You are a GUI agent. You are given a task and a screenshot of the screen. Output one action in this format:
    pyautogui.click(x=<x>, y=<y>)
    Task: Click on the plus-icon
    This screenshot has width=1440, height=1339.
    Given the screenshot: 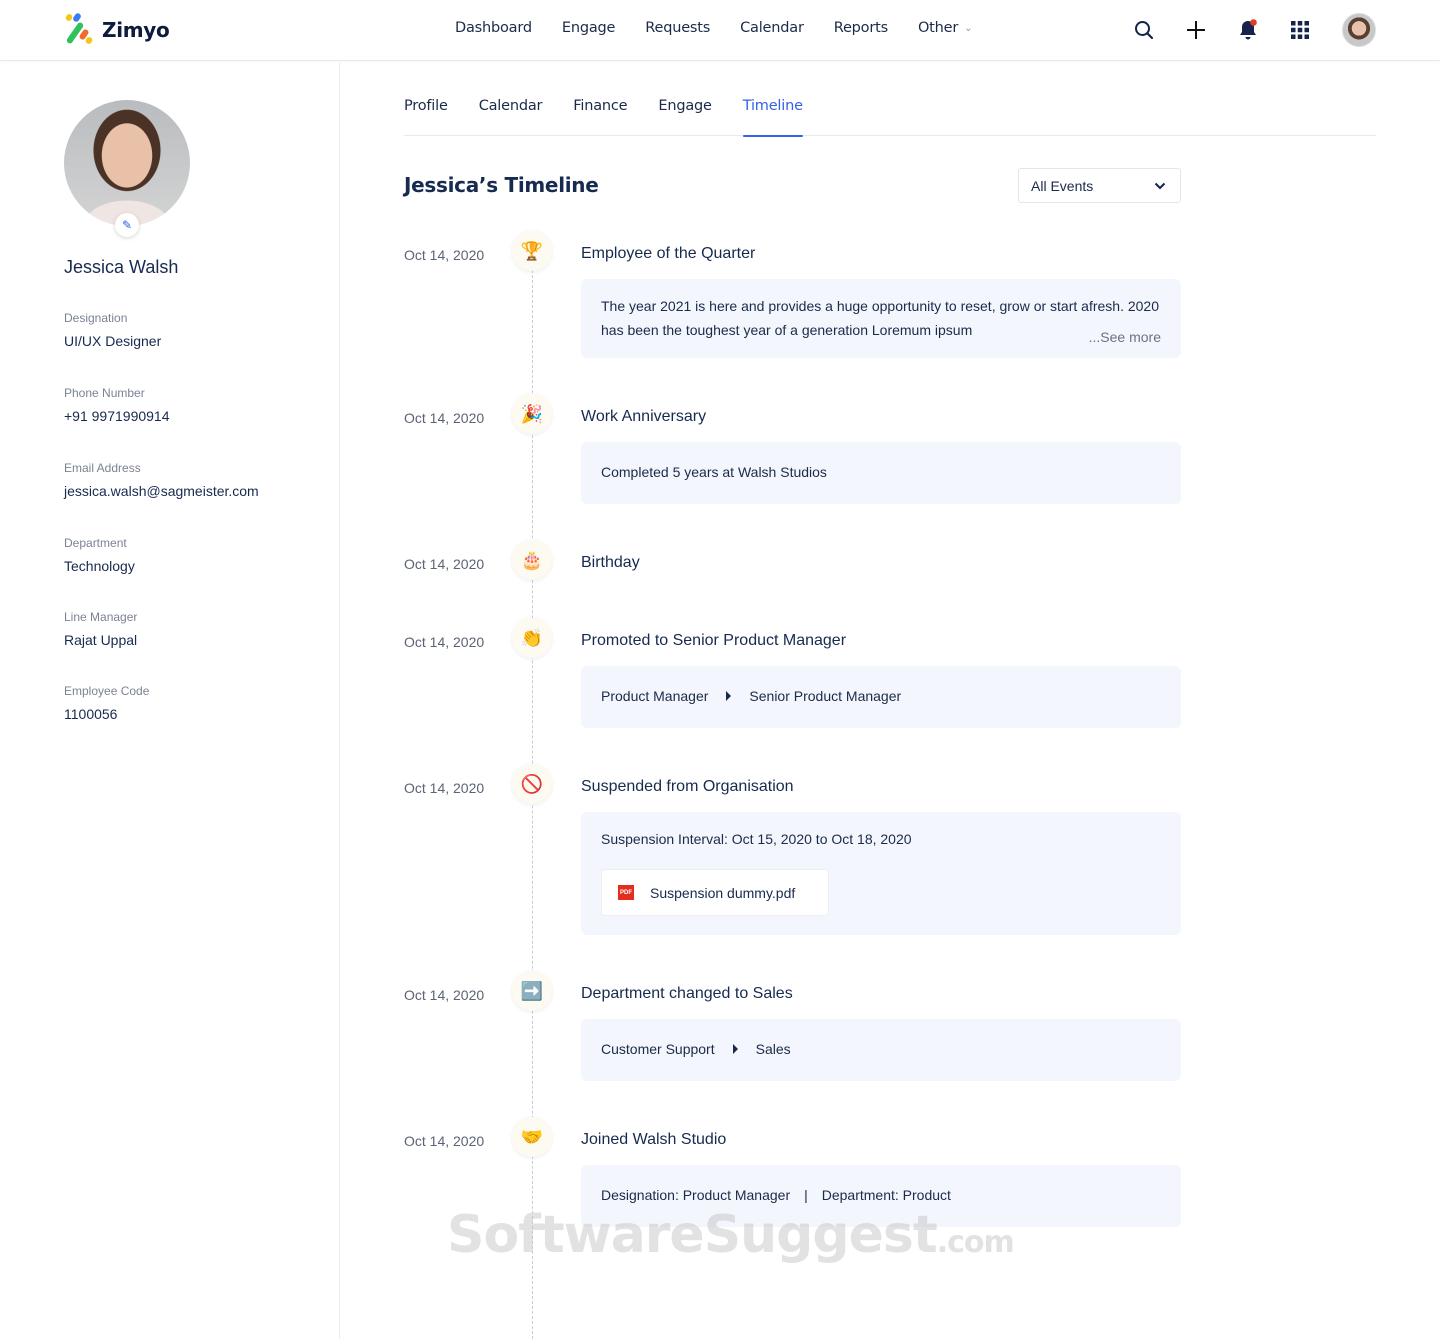 What is the action you would take?
    pyautogui.click(x=1196, y=30)
    